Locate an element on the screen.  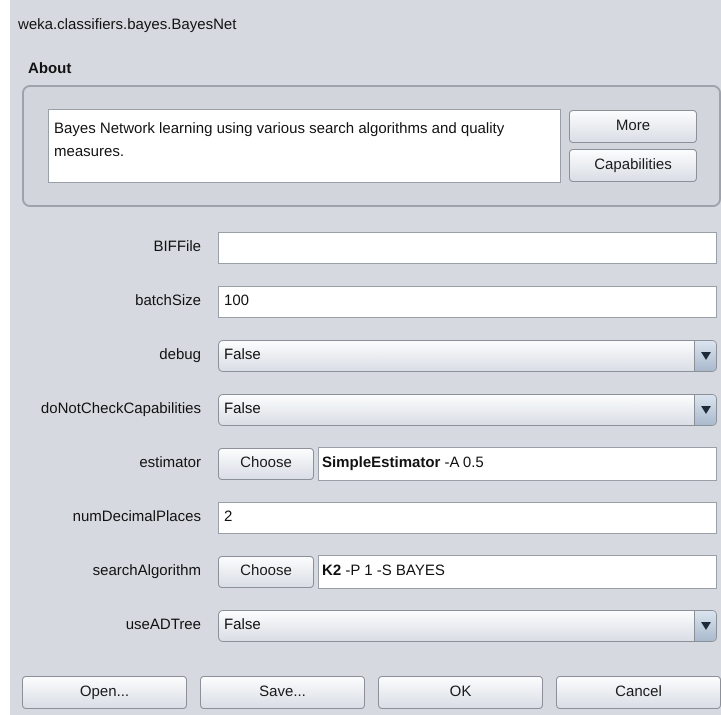
property-label: BIFFile is located at coordinates (177, 247).